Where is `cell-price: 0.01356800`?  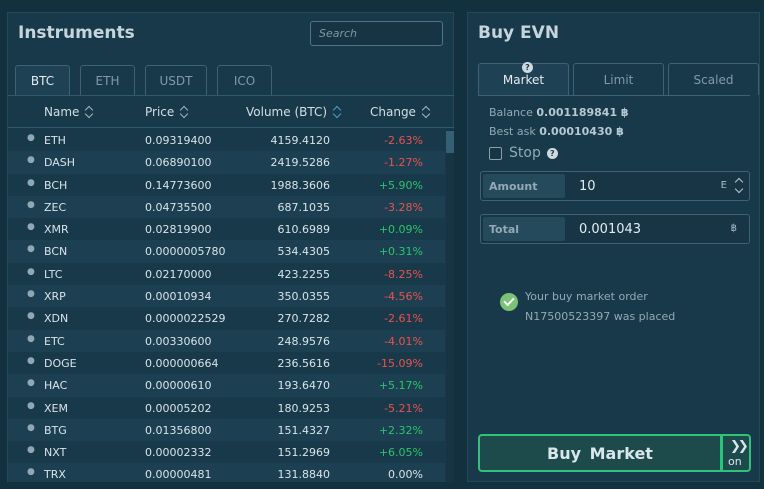
cell-price: 0.01356800 is located at coordinates (178, 430).